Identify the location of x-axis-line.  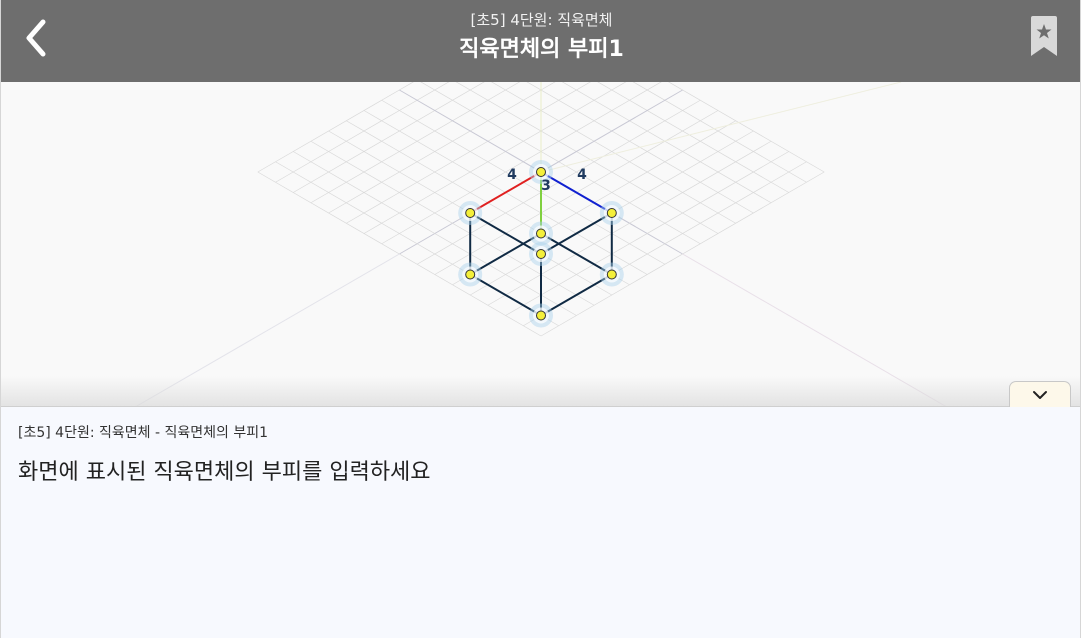
(721, 127).